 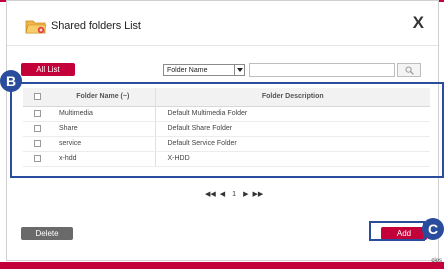 I want to click on shared-folder-icon, so click(x=36, y=27).